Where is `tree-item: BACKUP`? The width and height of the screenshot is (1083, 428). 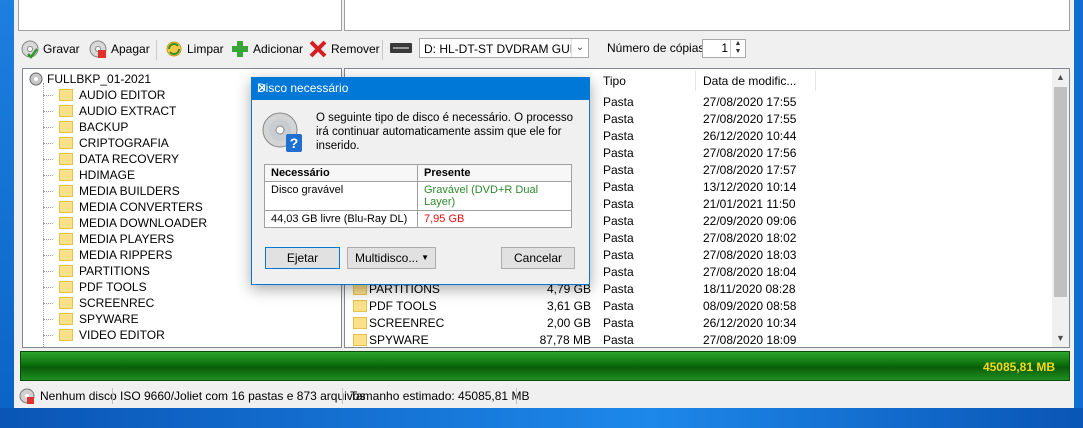 tree-item: BACKUP is located at coordinates (85, 127).